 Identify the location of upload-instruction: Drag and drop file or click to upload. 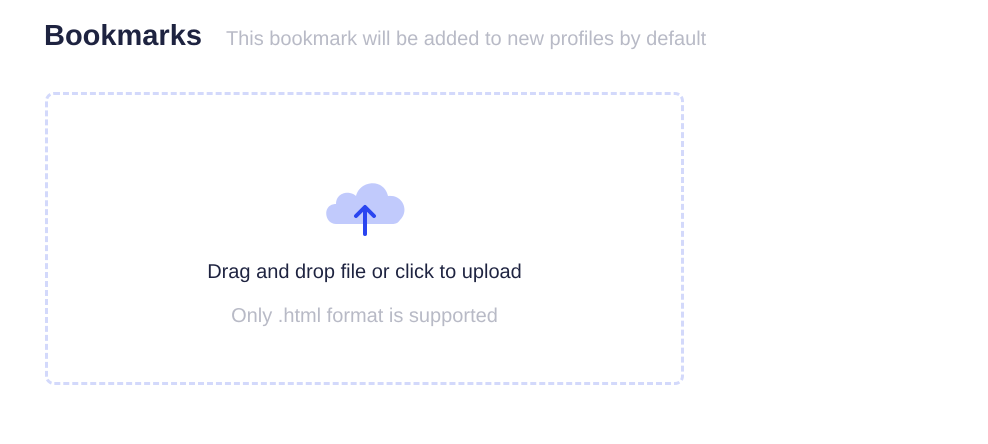
(364, 272).